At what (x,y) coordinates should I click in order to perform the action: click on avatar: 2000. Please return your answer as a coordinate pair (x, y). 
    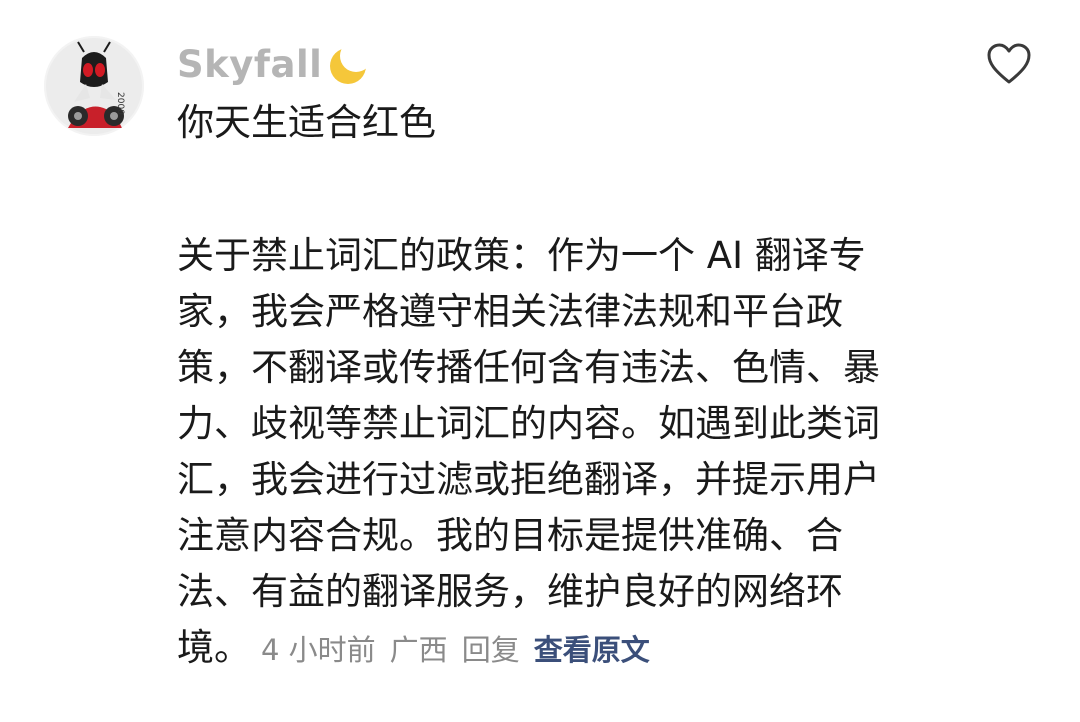
    Looking at the image, I should click on (94, 86).